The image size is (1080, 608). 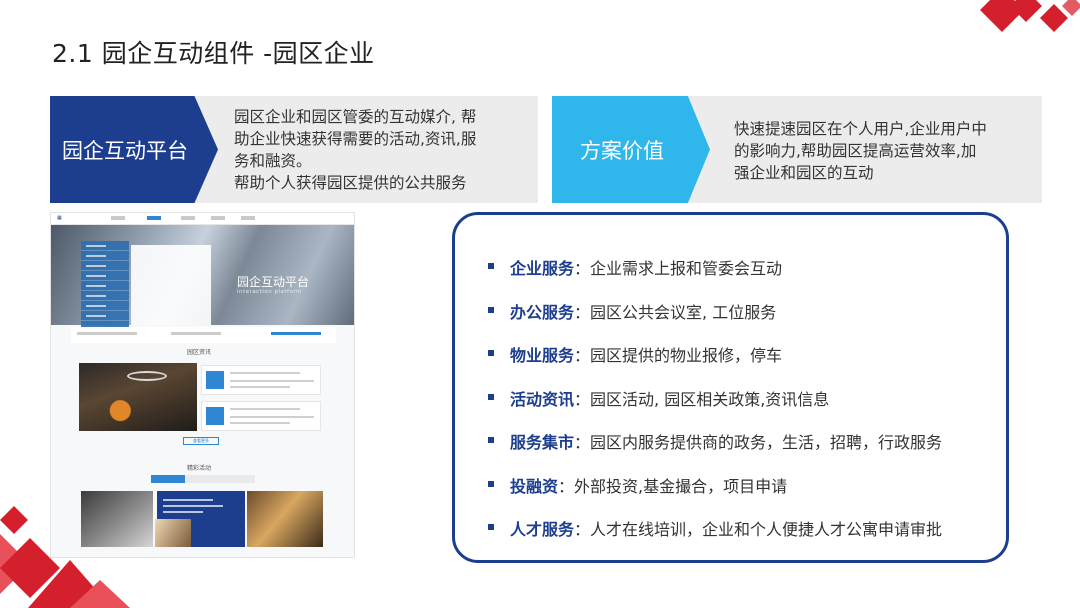 I want to click on value-description-line: 快速提速园区在个人用户,企业用户中, so click(x=860, y=129).